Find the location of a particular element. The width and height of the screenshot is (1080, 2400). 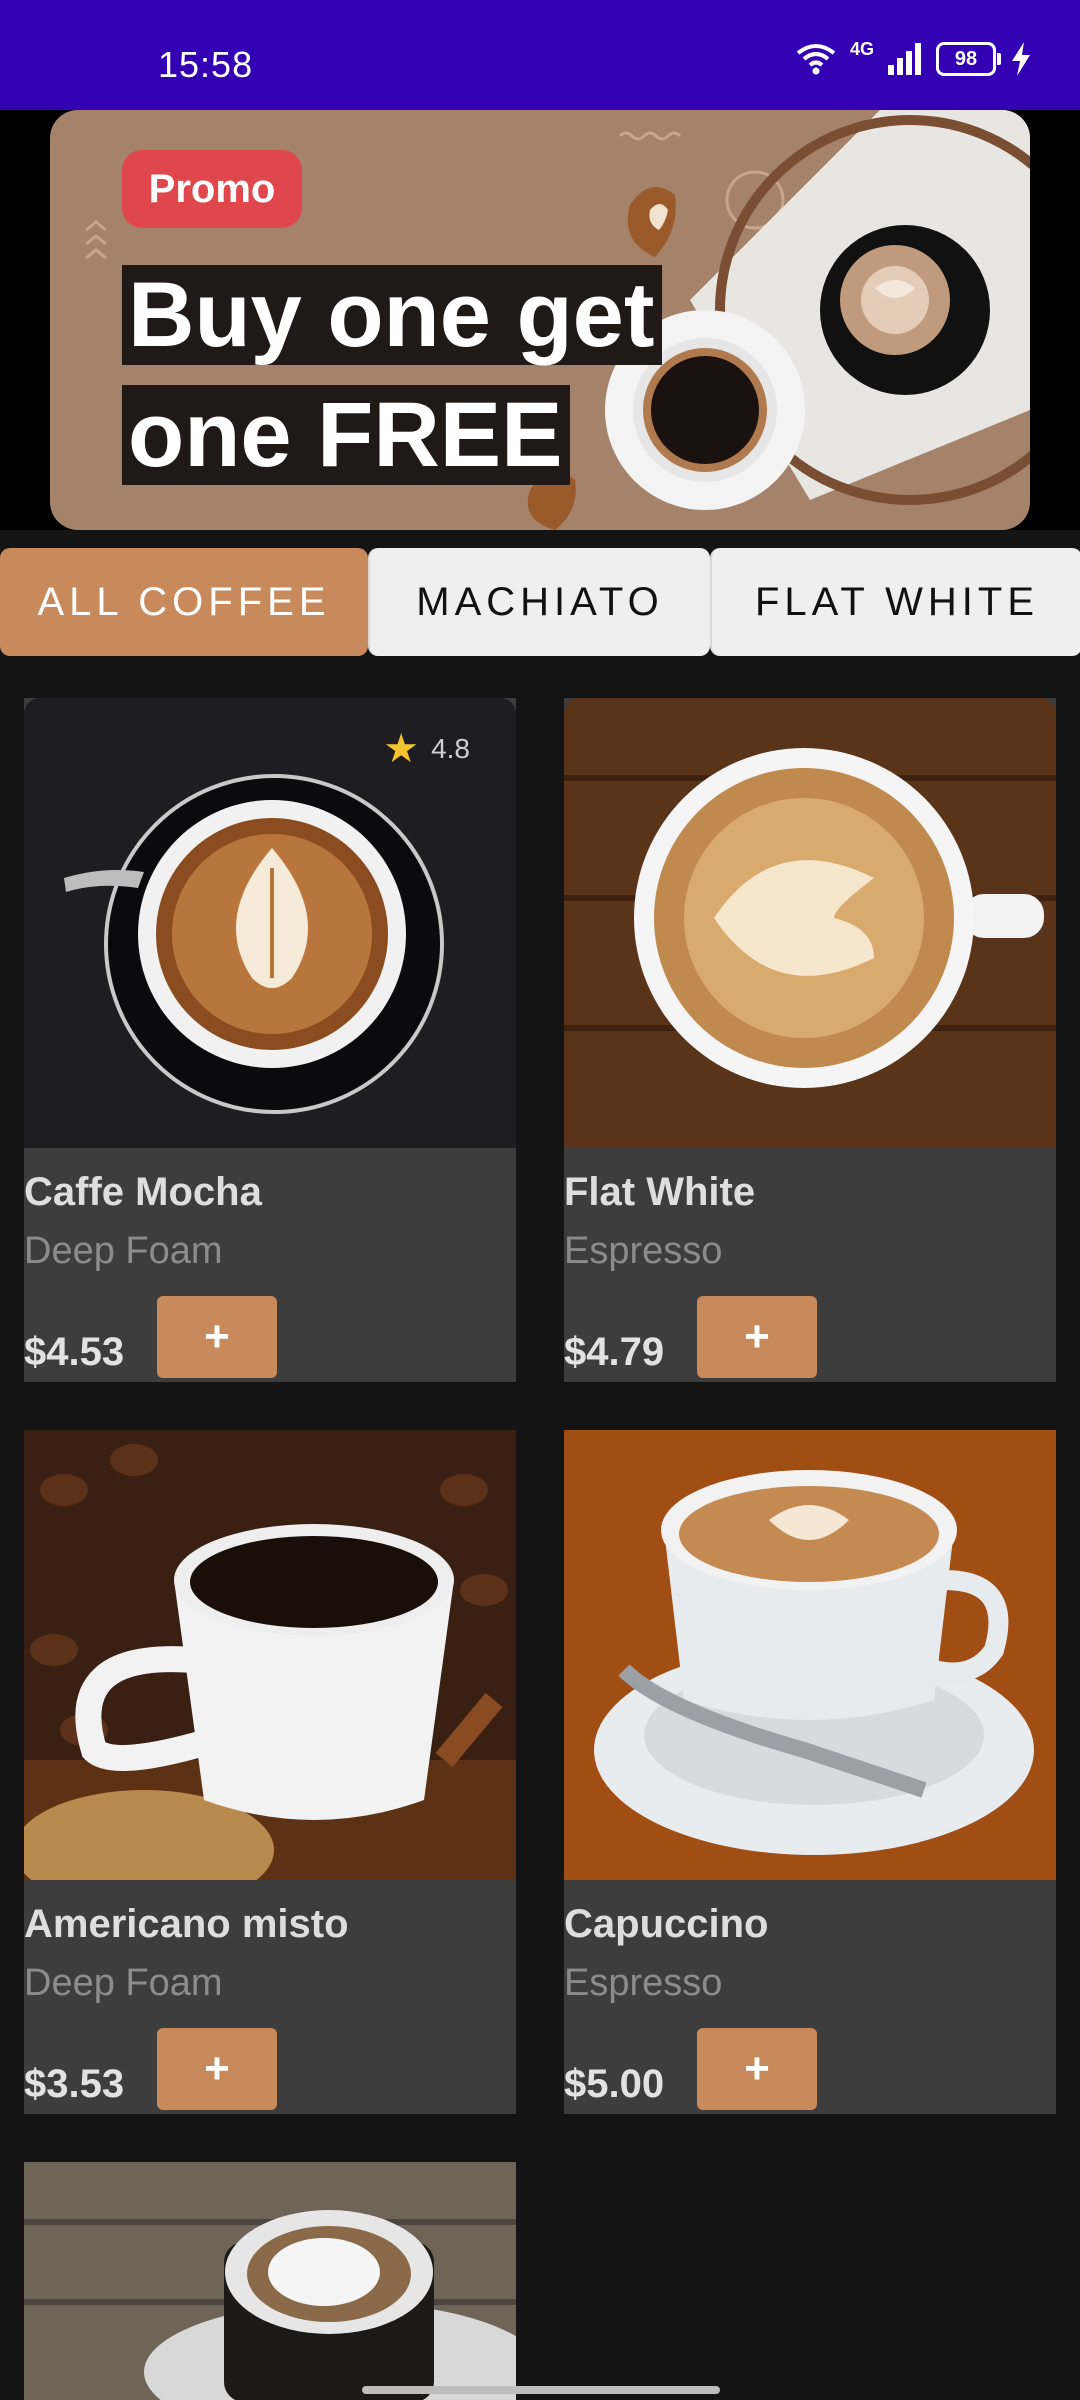

promo-badge: Promo is located at coordinates (212, 189).